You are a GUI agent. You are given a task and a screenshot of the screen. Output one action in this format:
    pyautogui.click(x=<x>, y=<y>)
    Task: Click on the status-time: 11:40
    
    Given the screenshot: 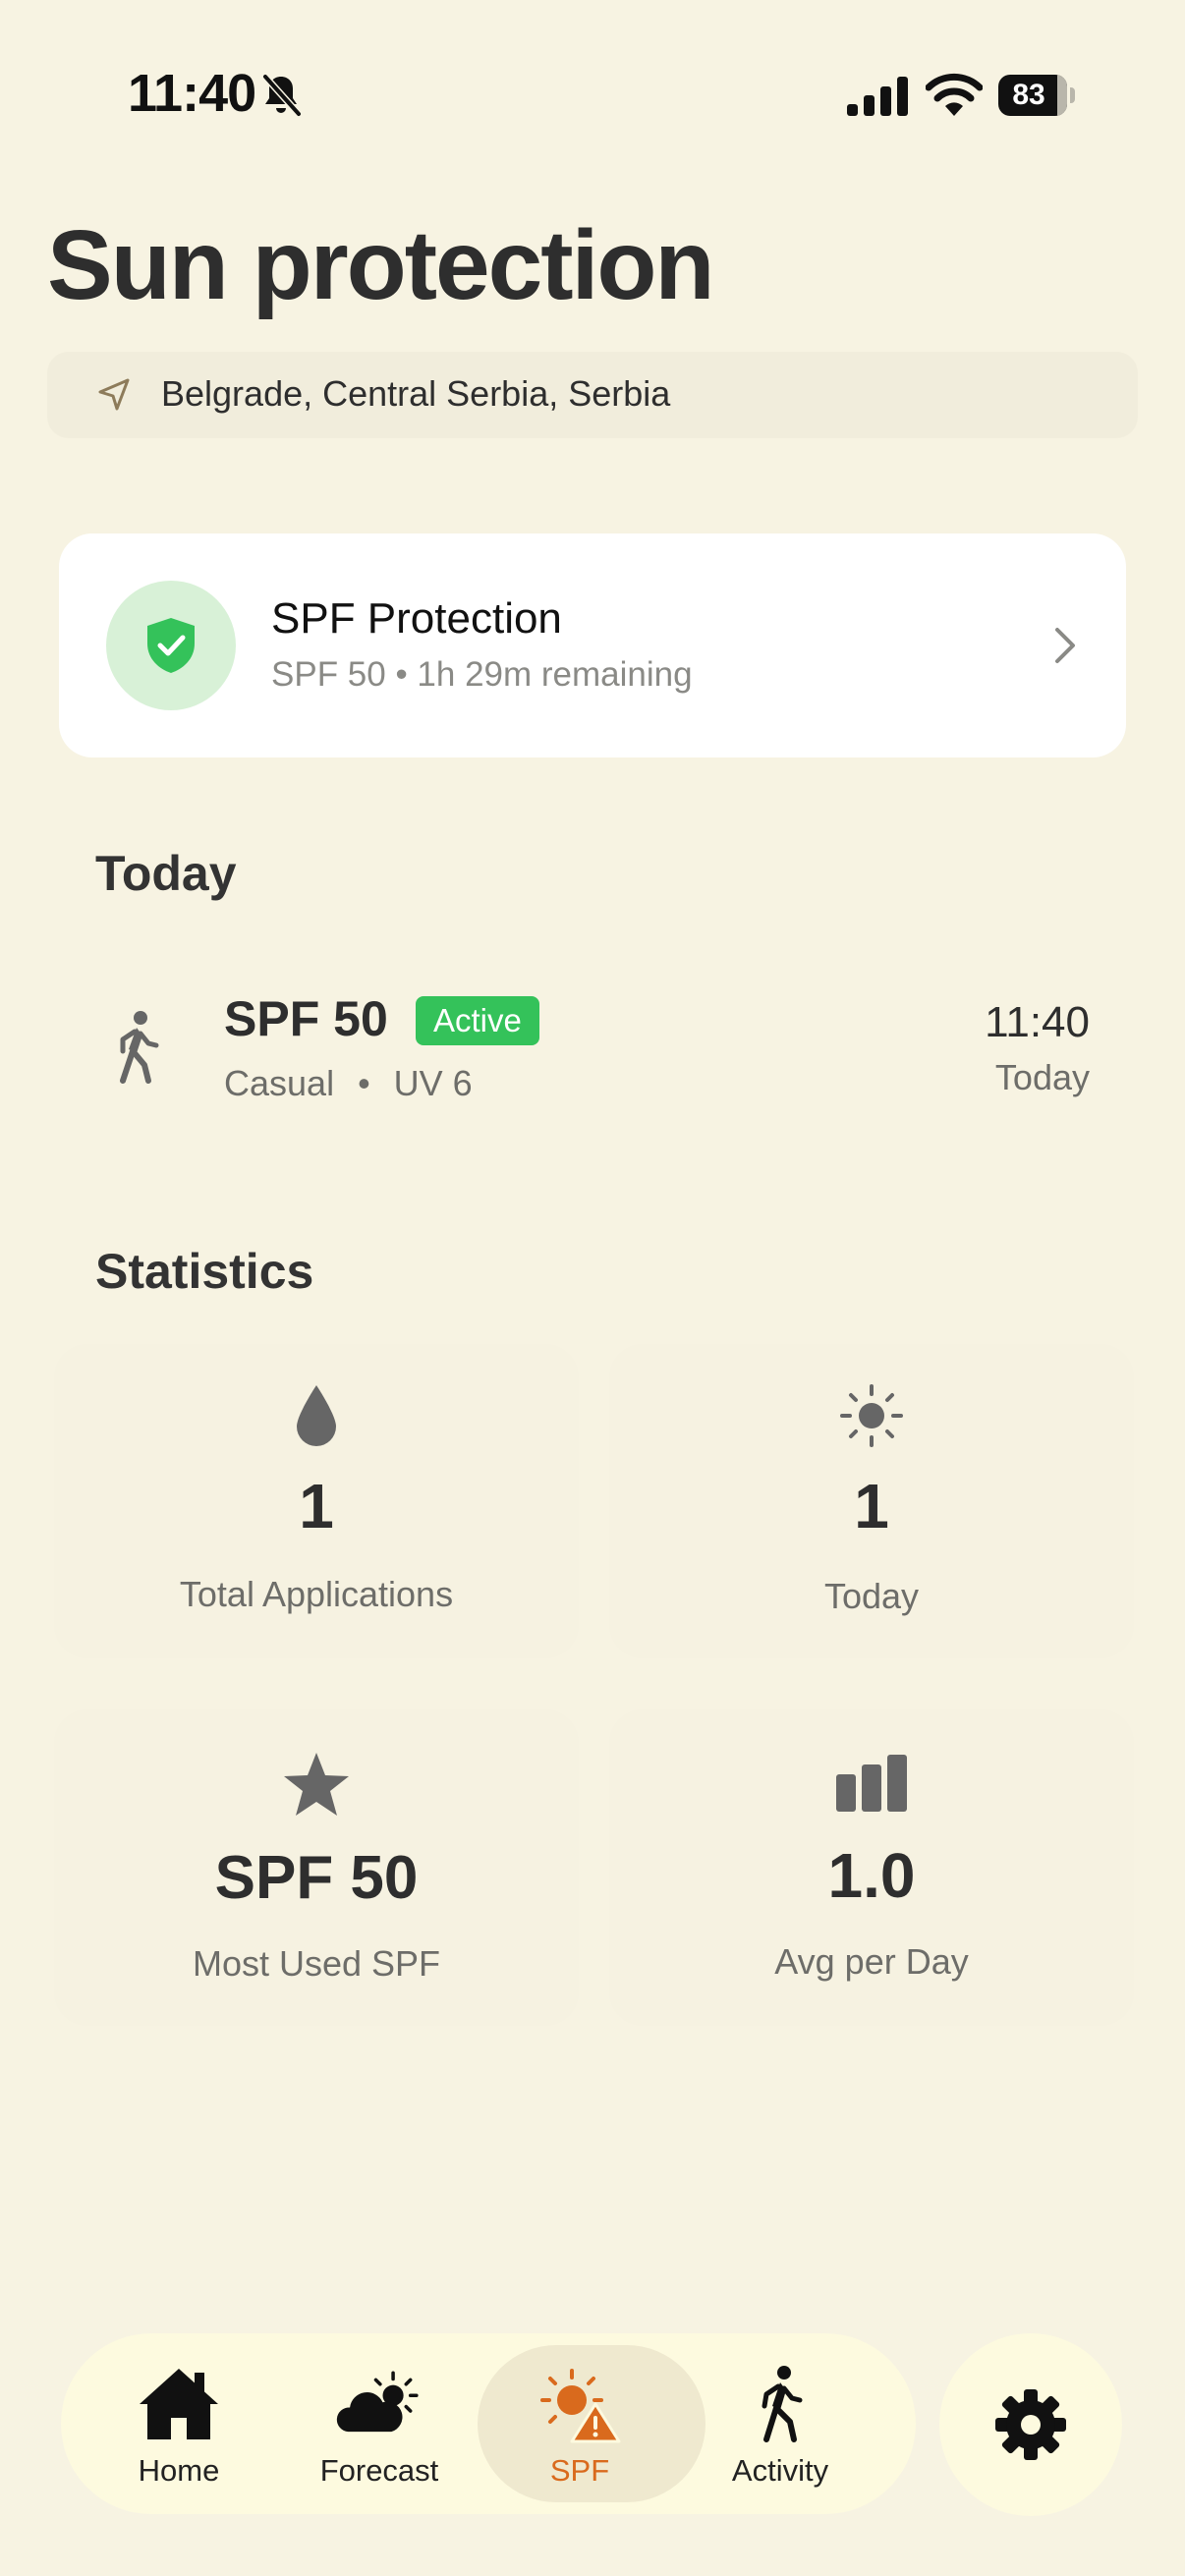 What is the action you would take?
    pyautogui.click(x=192, y=93)
    